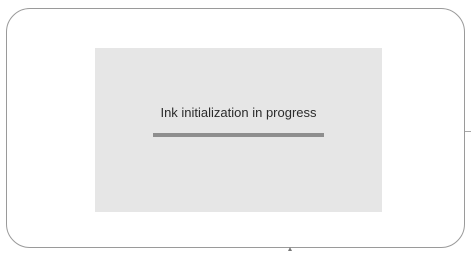 Image resolution: width=471 pixels, height=254 pixels. I want to click on progress-bar-fill, so click(238, 135).